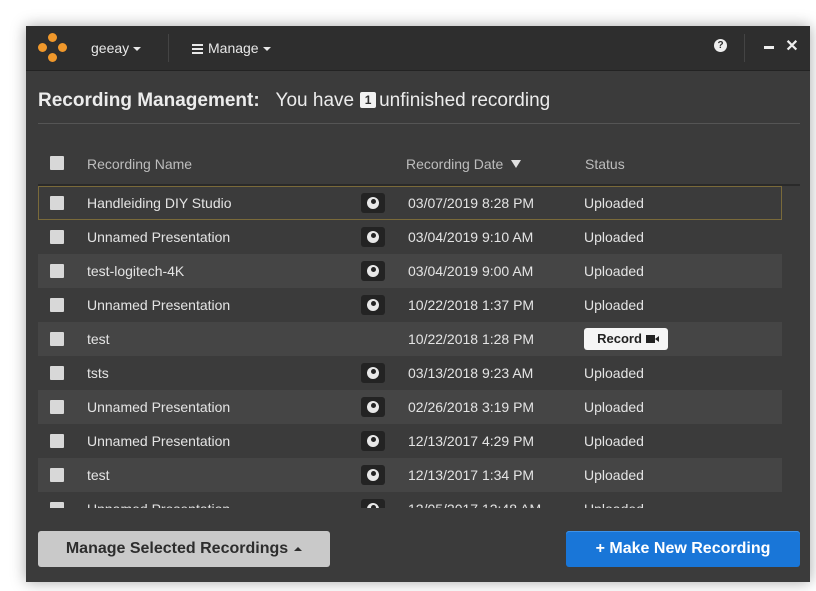 The image size is (816, 591). I want to click on manage-selected-button: Manage Selected Recordings, so click(184, 549).